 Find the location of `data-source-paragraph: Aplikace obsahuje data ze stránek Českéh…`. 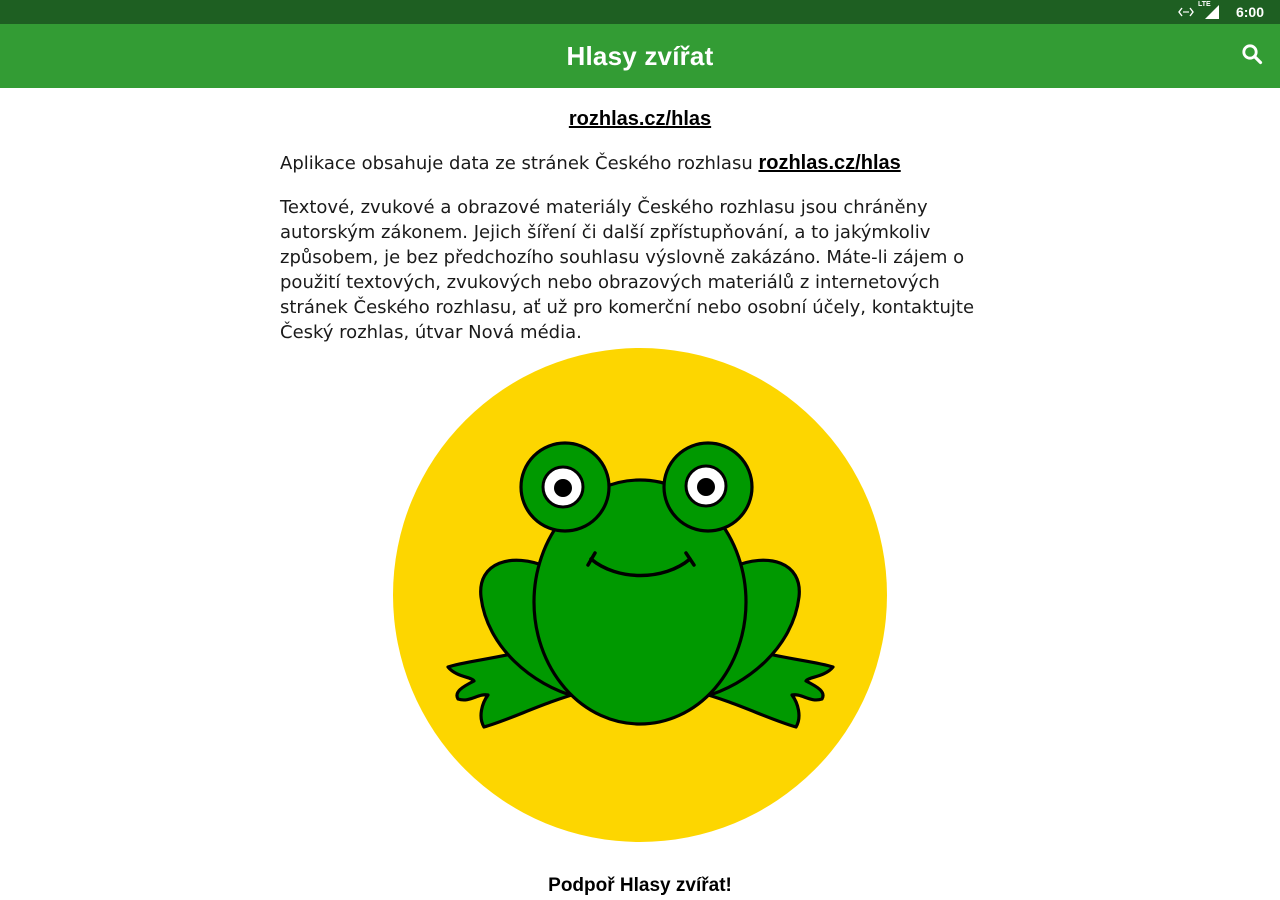

data-source-paragraph: Aplikace obsahuje data ze stránek Českéh… is located at coordinates (640, 163).